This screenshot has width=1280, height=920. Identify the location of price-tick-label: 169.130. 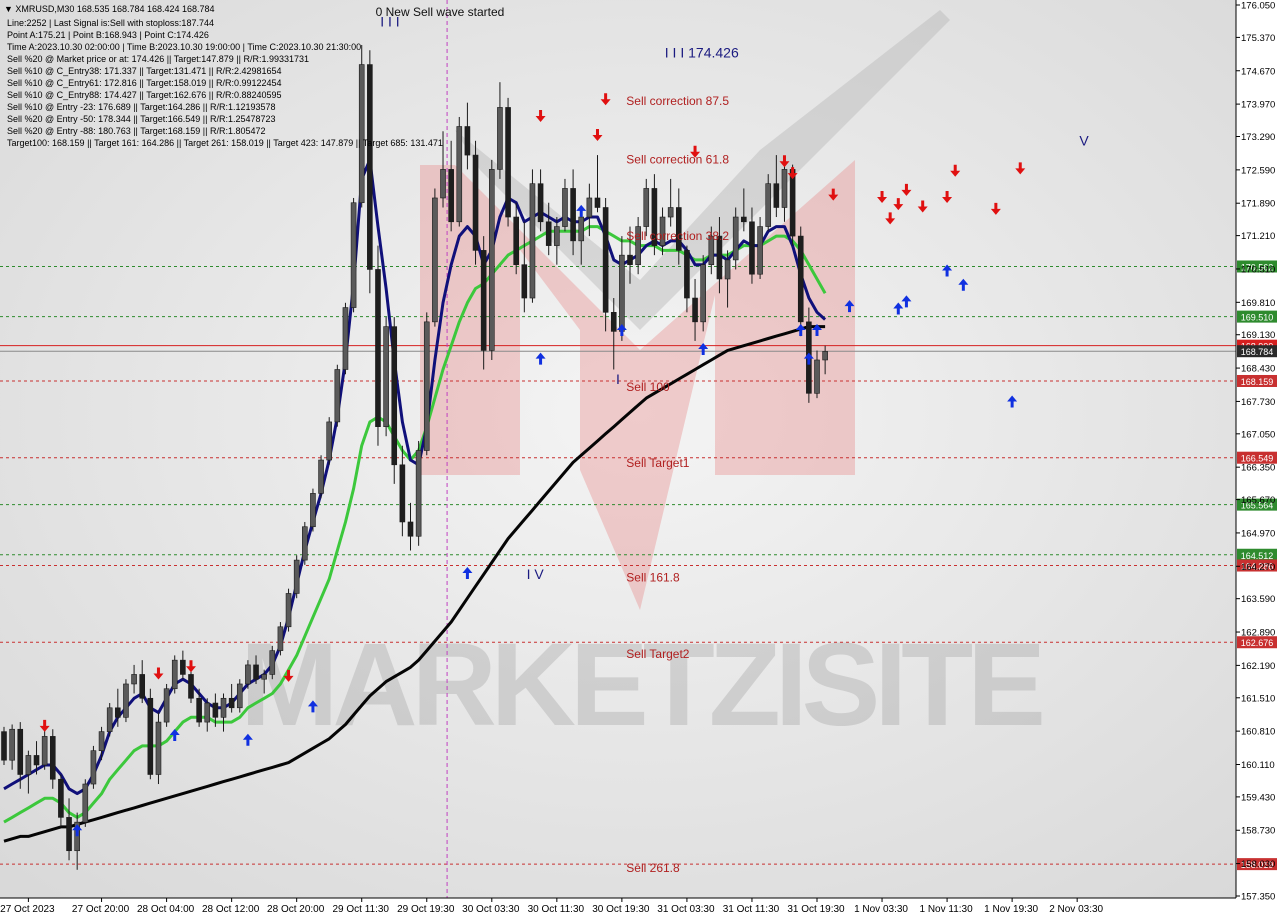
(1258, 335).